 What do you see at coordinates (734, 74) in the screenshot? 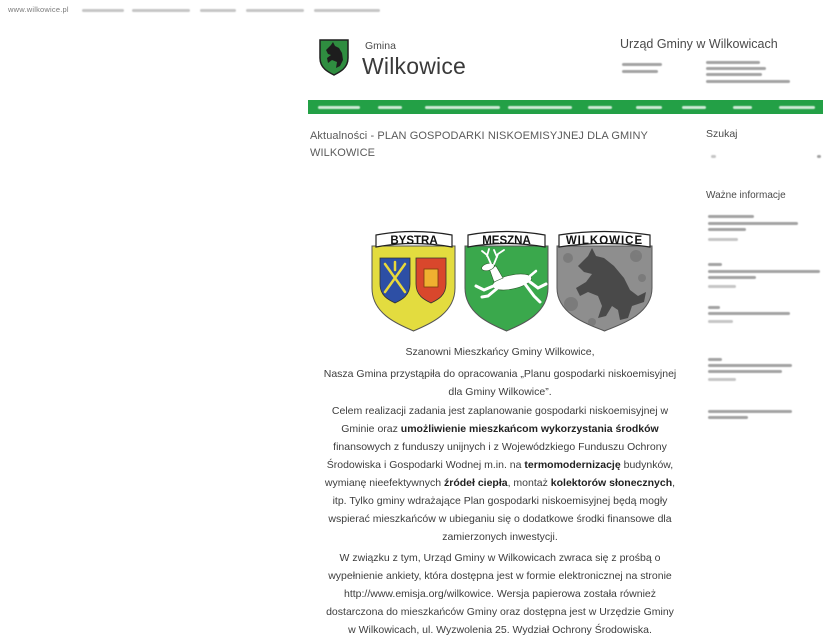
I see `contact-fax-line` at bounding box center [734, 74].